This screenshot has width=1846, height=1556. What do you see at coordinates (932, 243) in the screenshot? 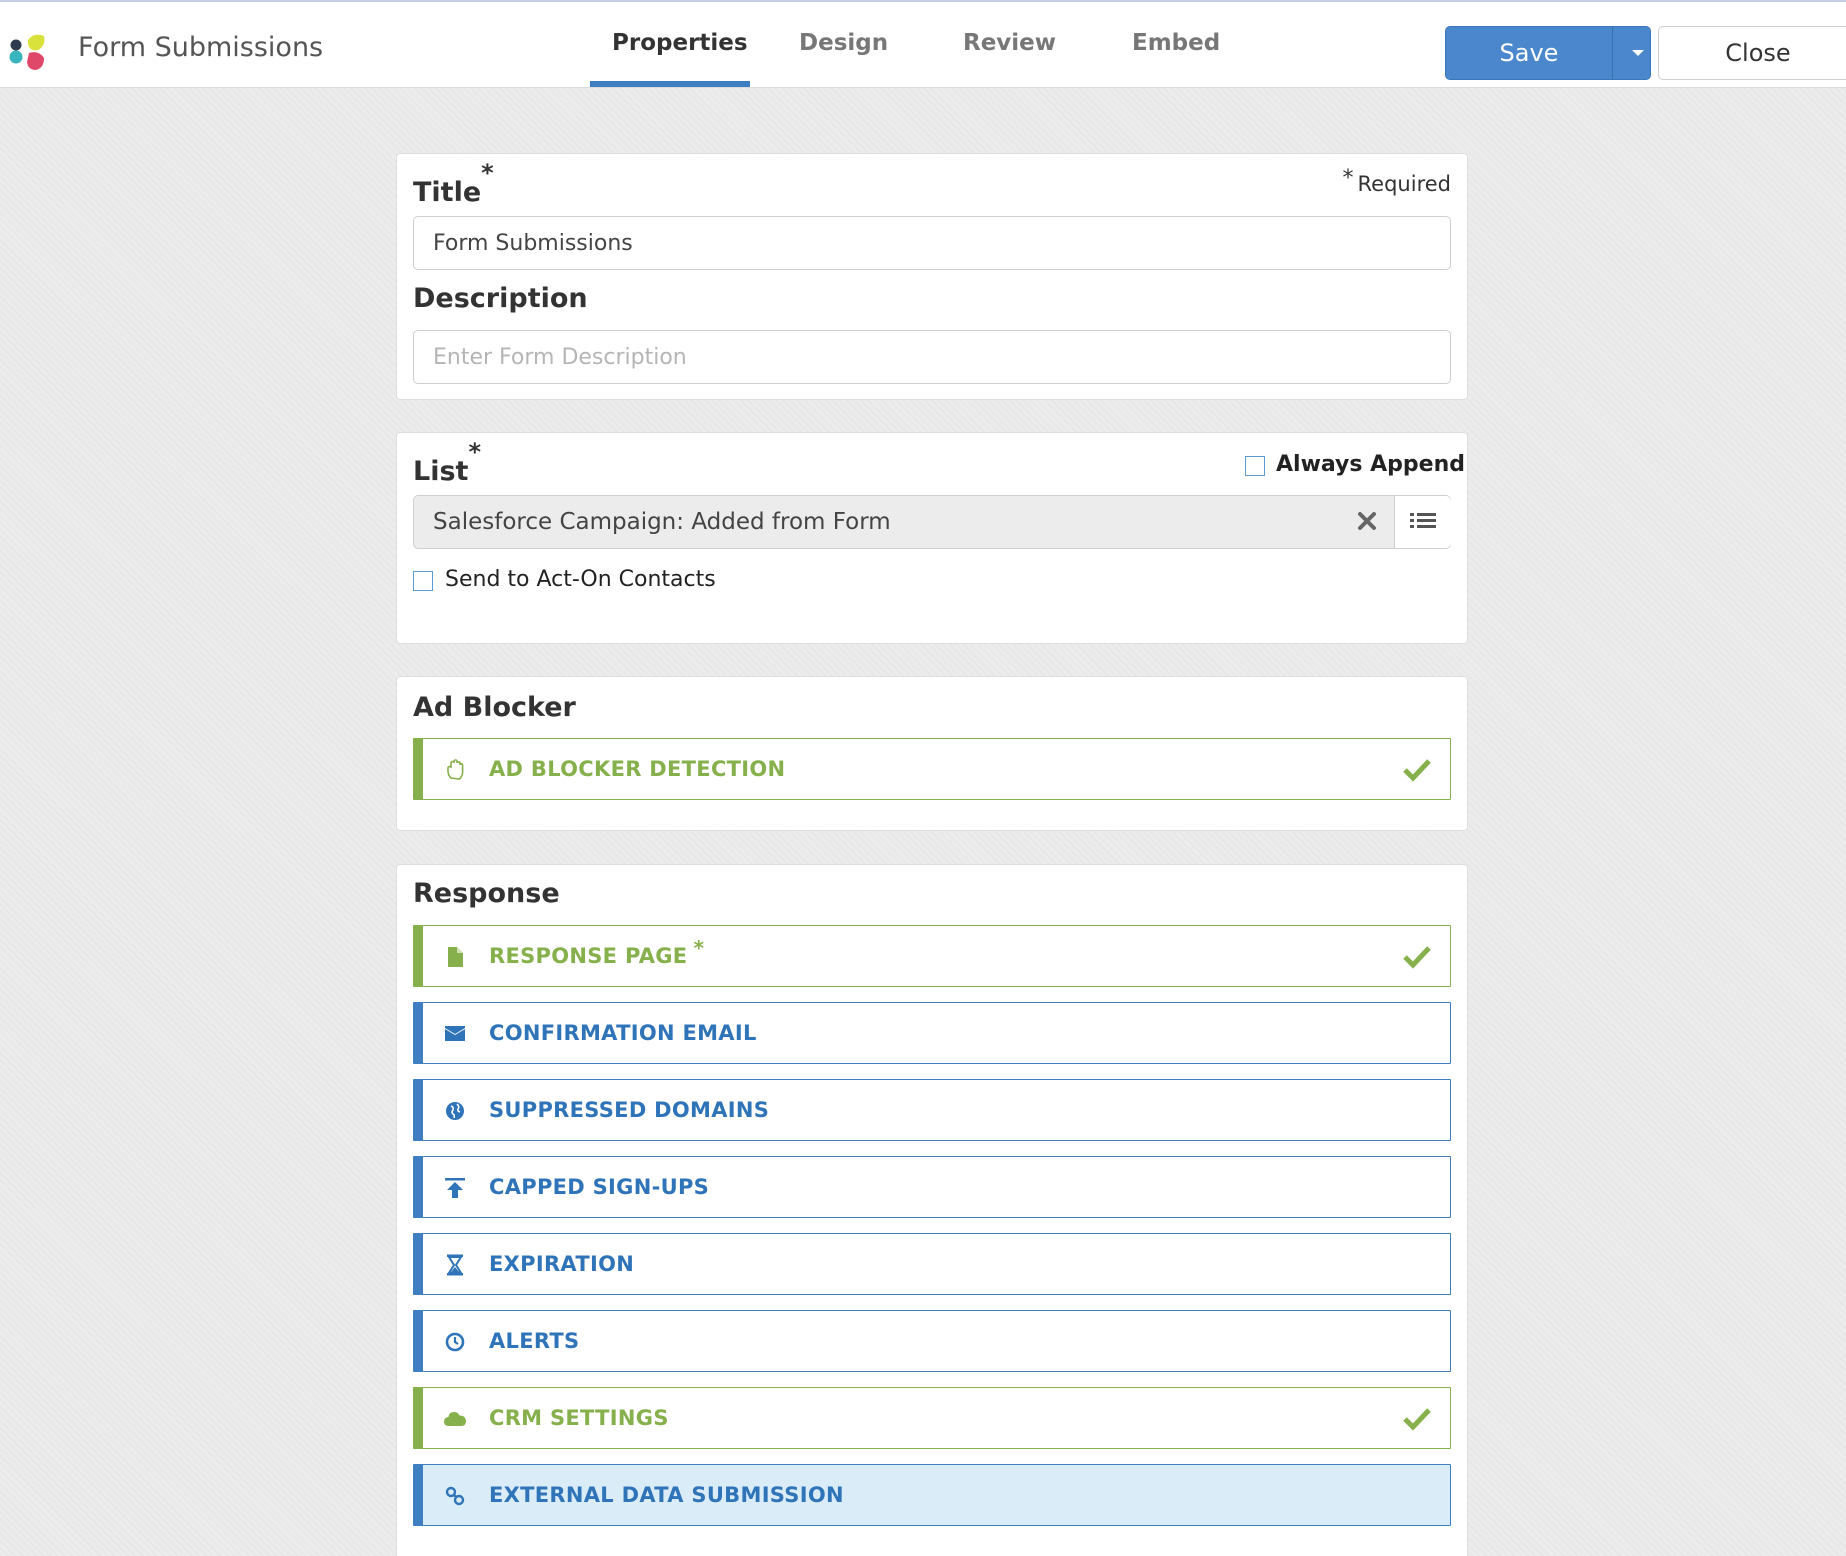
I see `title-input` at bounding box center [932, 243].